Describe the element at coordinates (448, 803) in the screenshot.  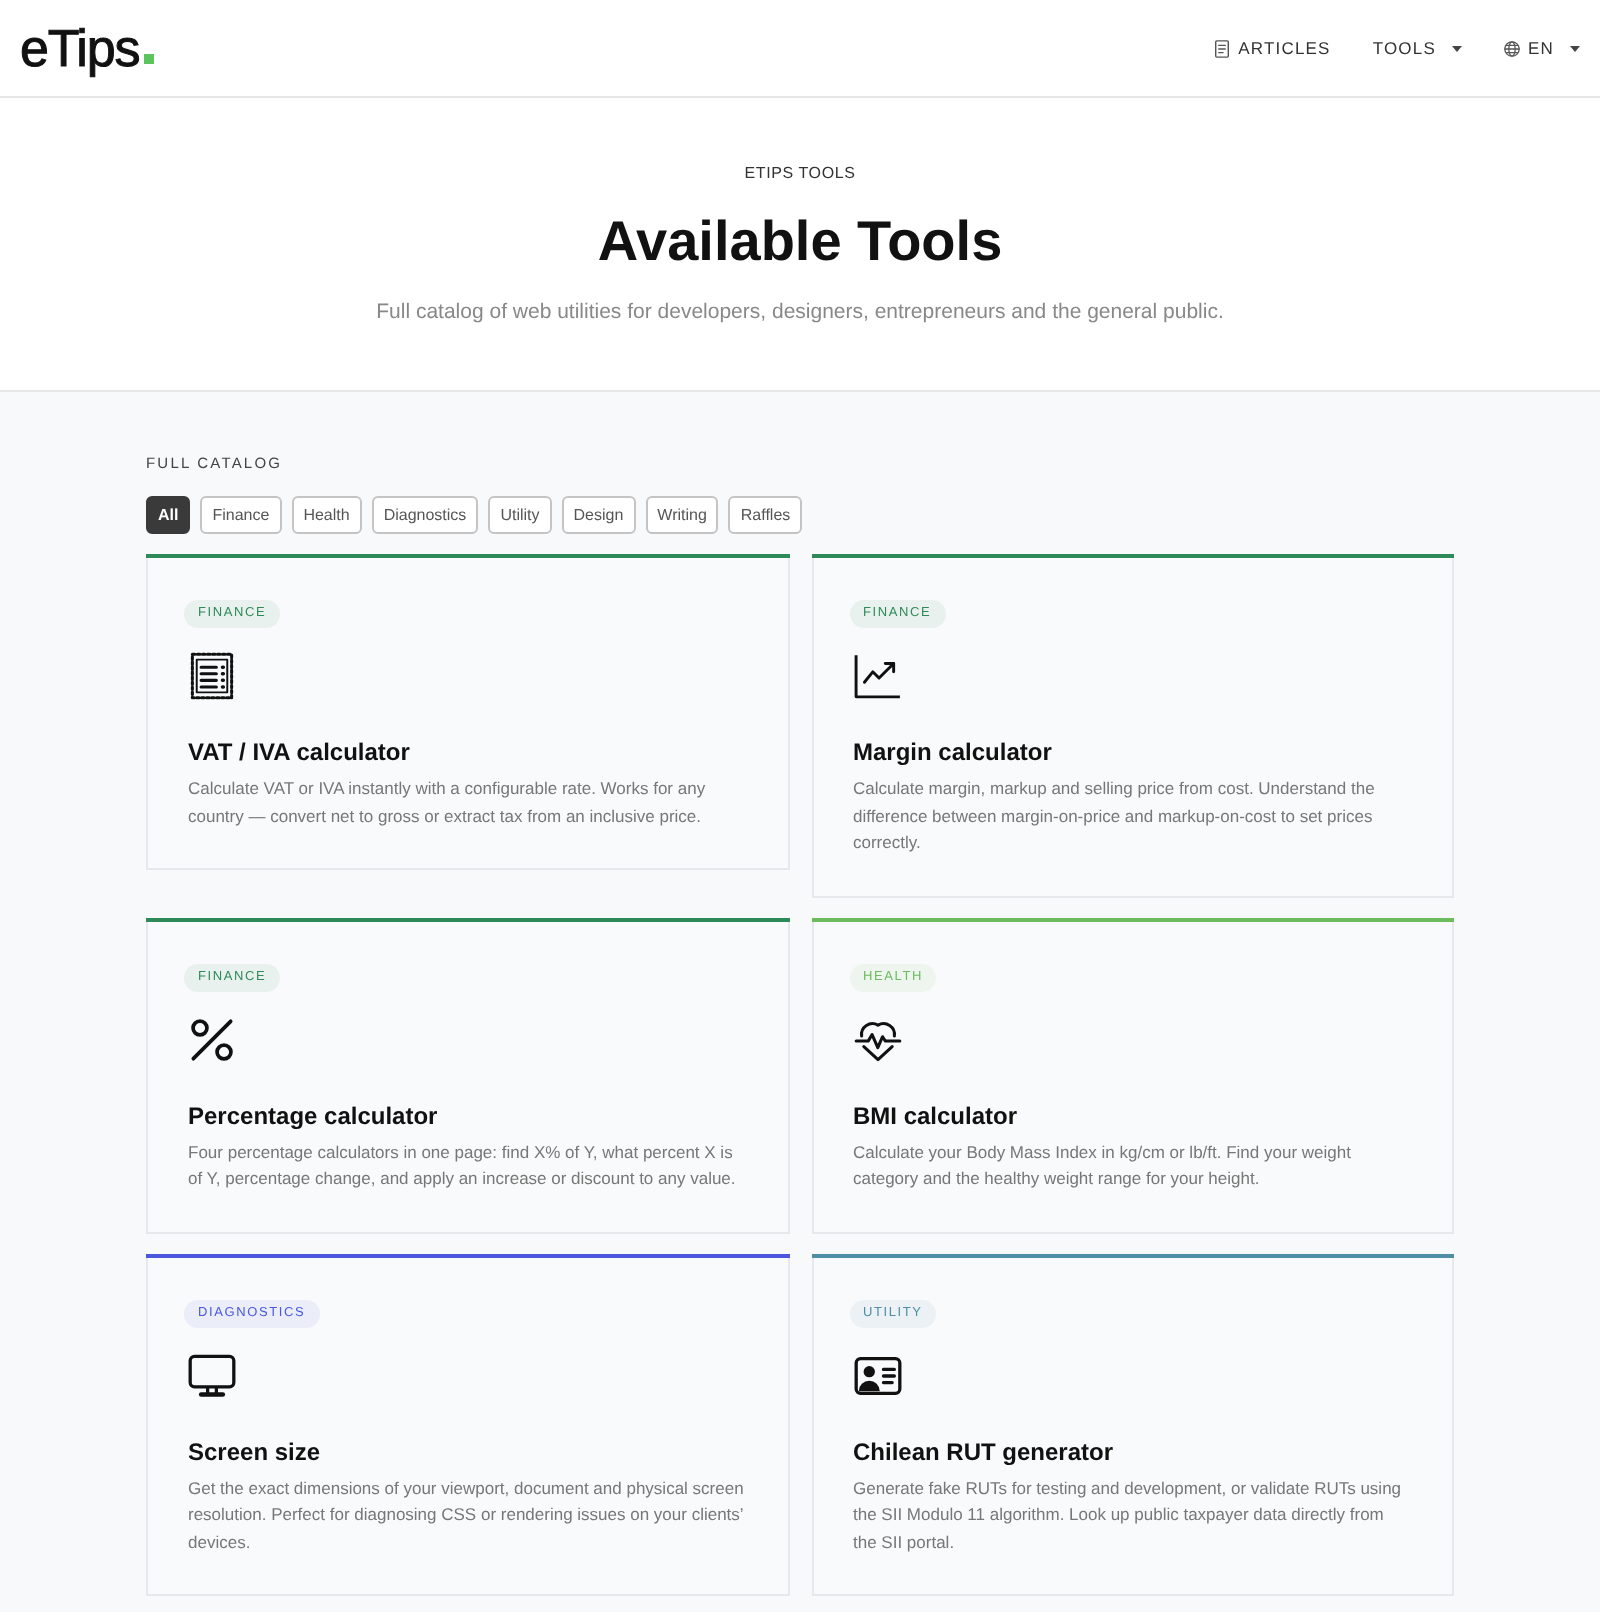
I see `tool-description: Calculate VAT or IVA instantly with a configurable rate. Works for any country — convert net to gross or extract tax from an inclusive price.` at that location.